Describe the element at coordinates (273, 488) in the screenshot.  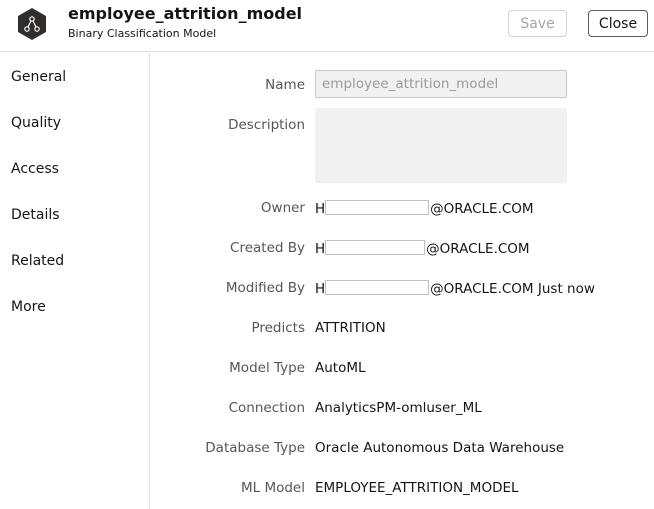
I see `ml-model-label: ML Model` at that location.